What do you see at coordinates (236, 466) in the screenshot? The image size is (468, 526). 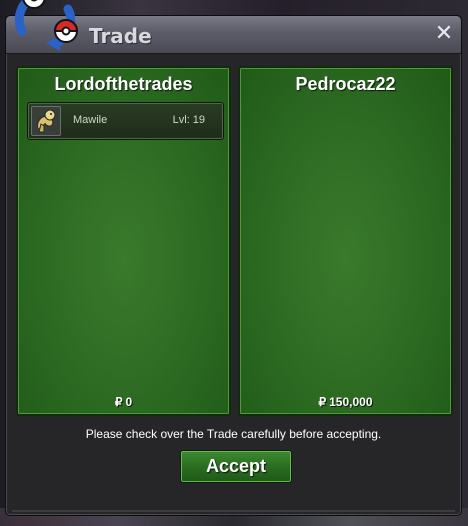 I see `accept-button: Accept` at bounding box center [236, 466].